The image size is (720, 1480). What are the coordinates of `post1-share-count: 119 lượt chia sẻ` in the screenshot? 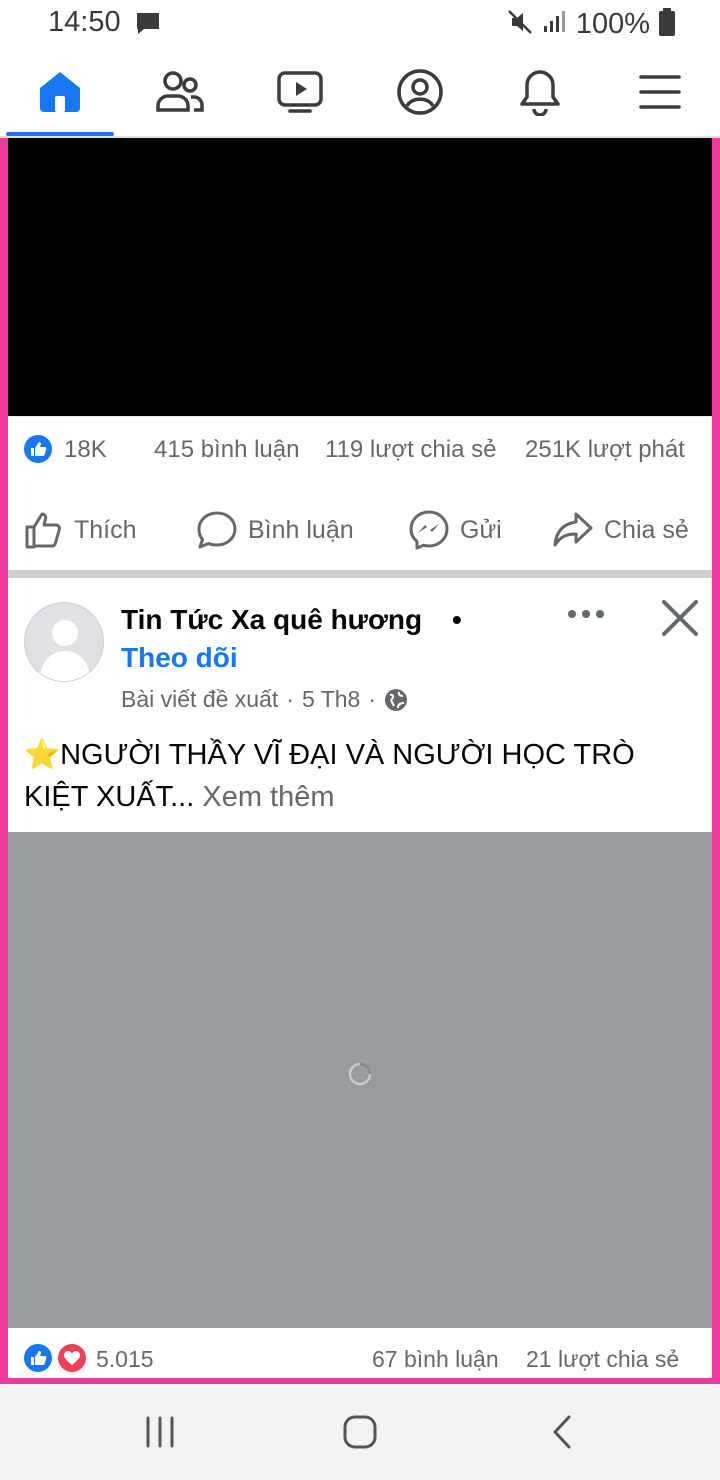 It's located at (410, 450).